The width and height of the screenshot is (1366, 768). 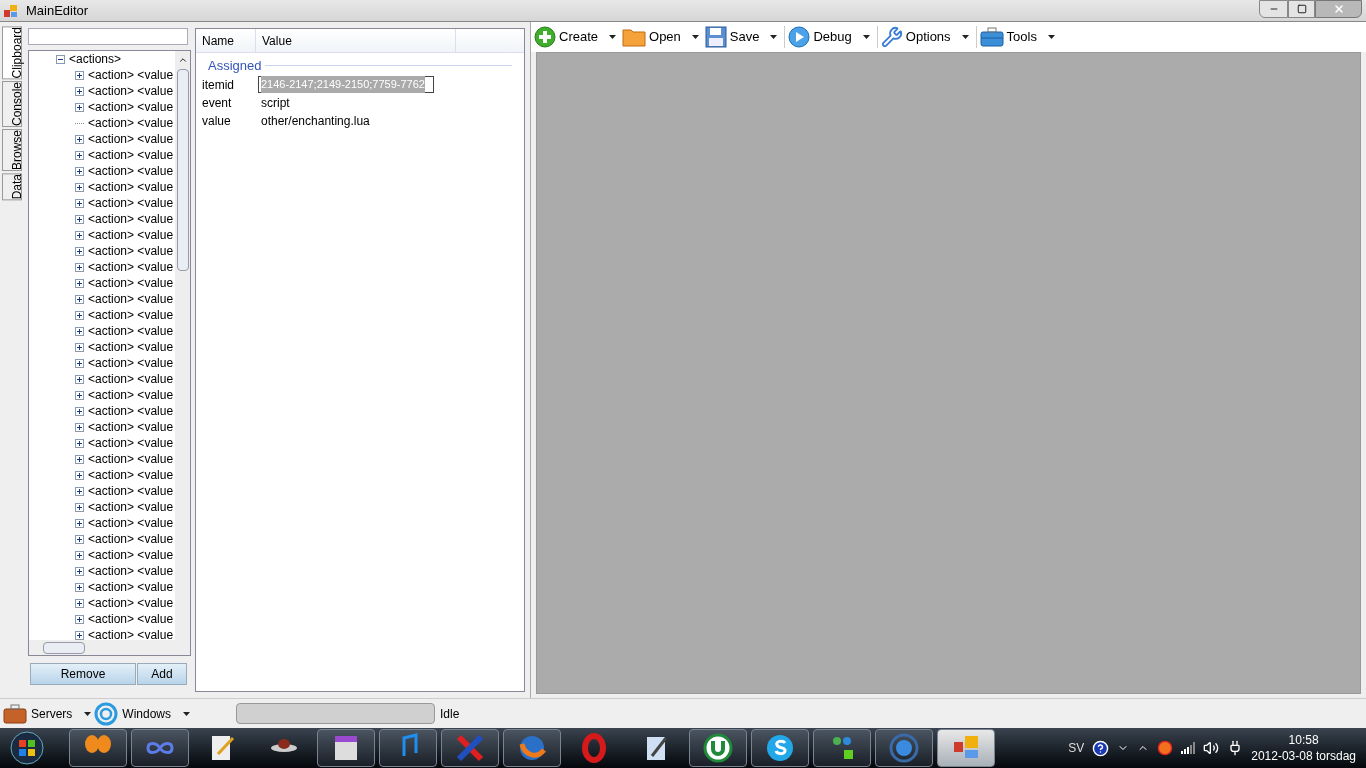 I want to click on horizontal-scrollbar, so click(x=109, y=647).